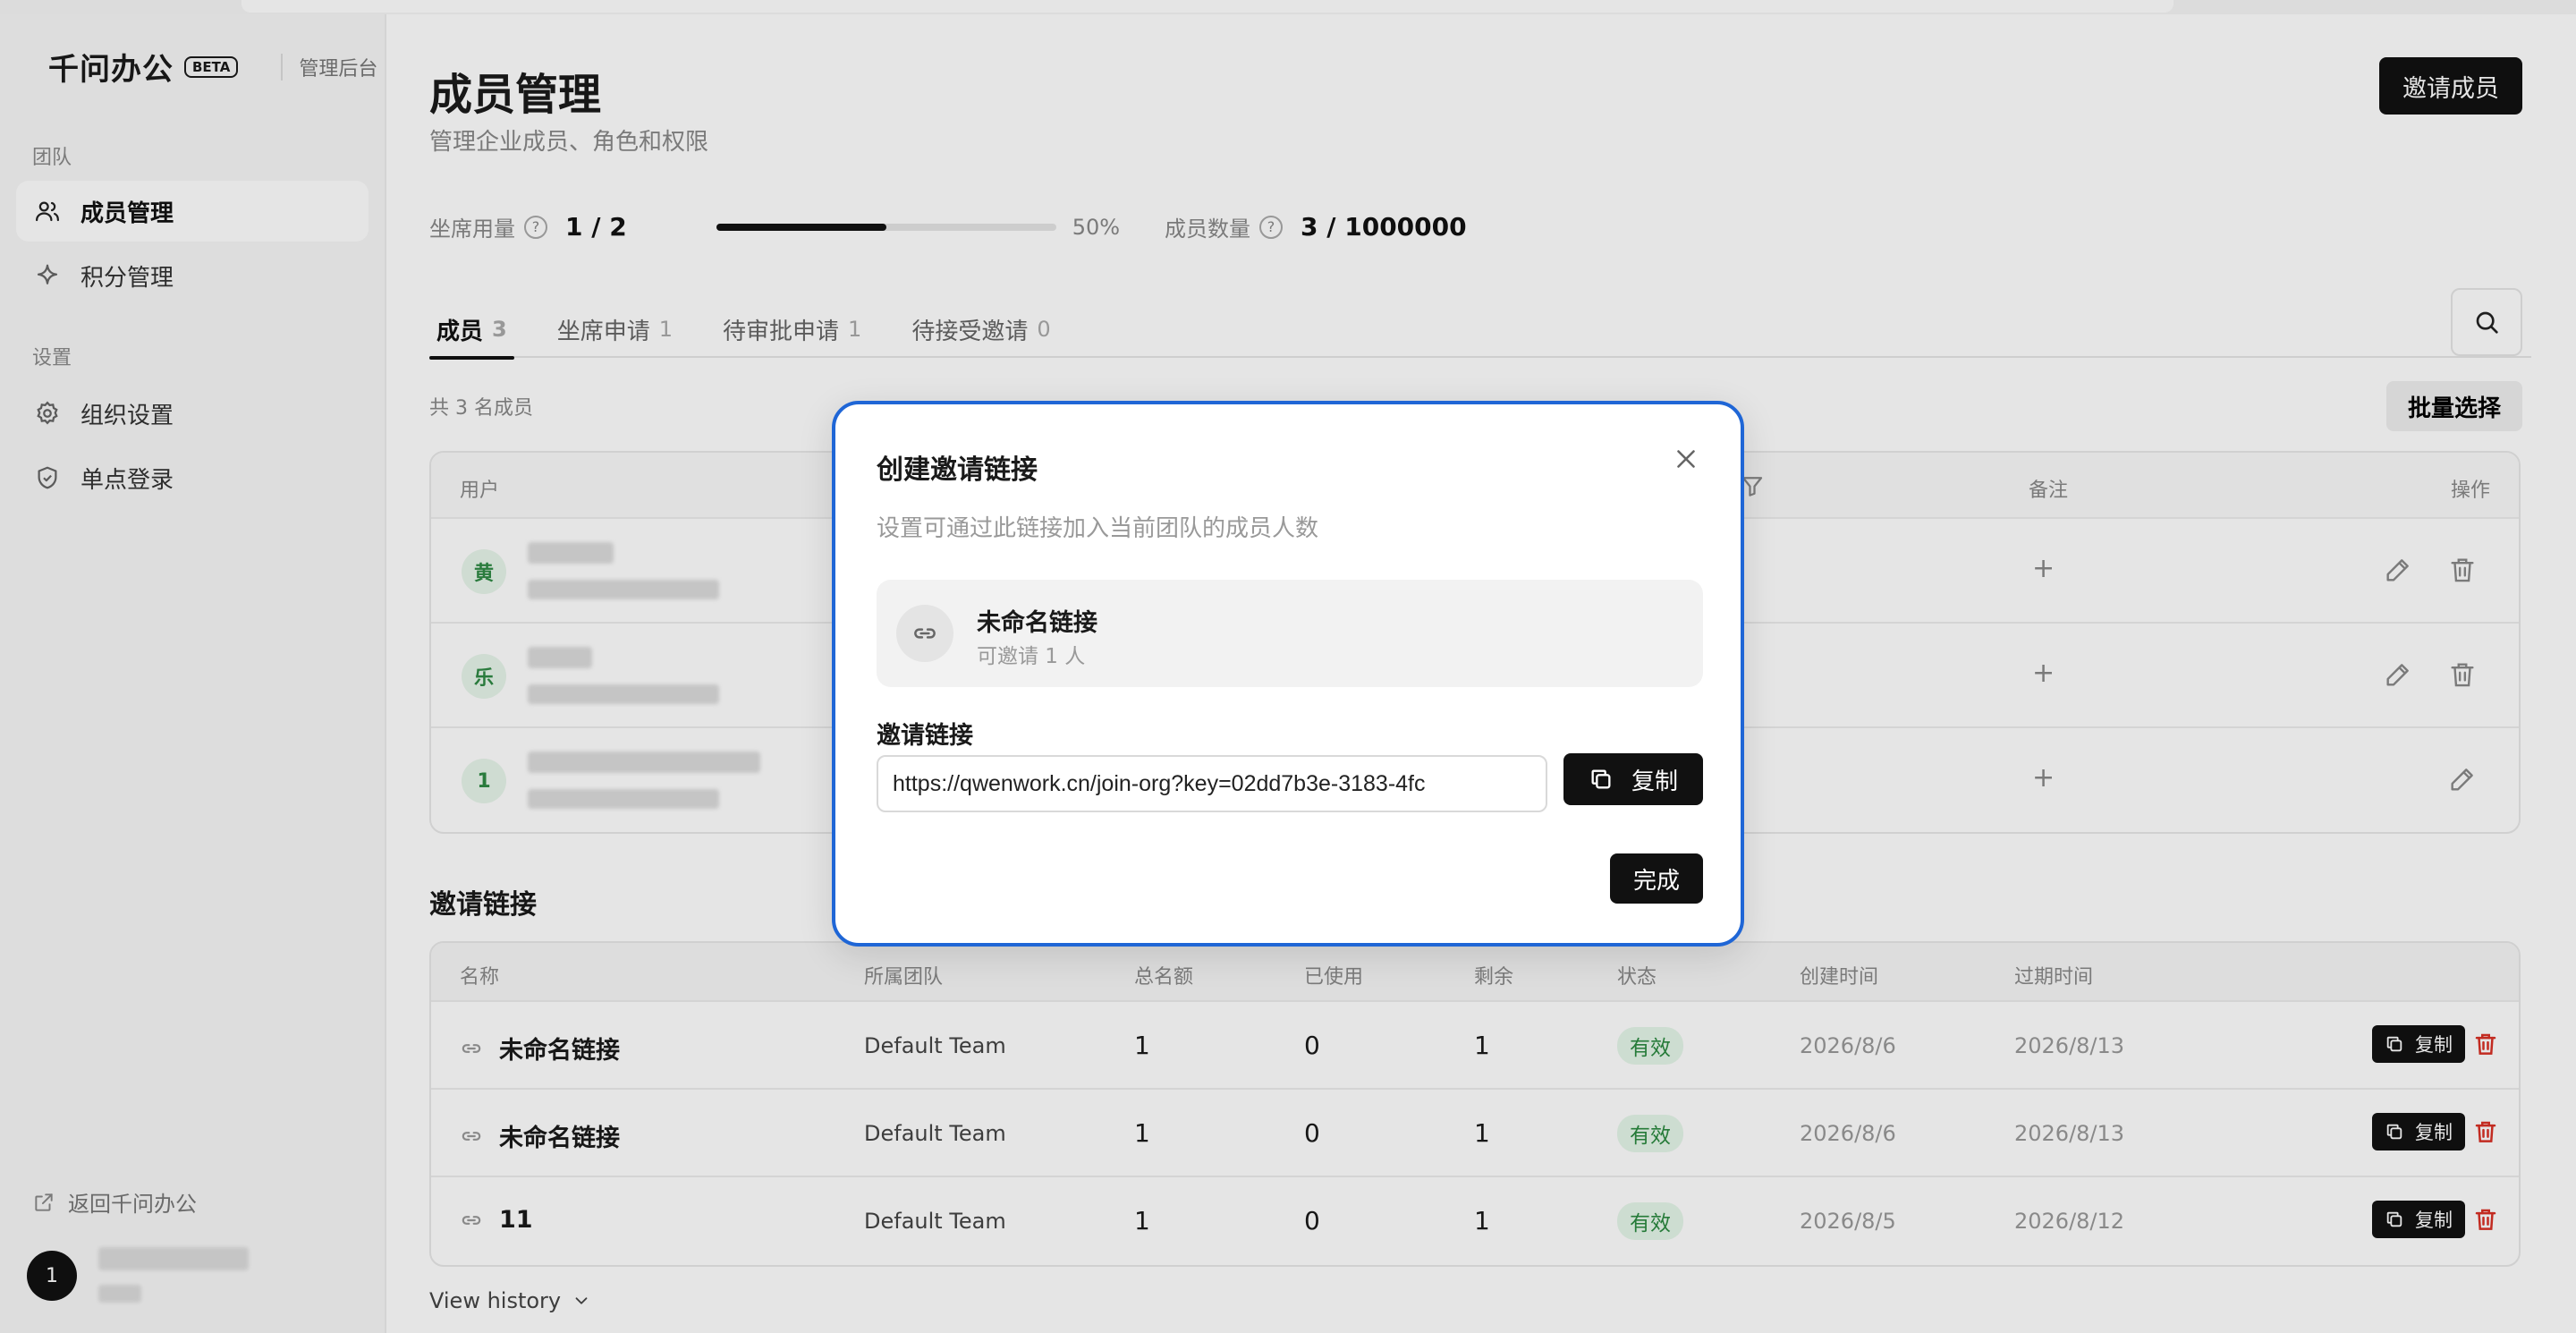 The width and height of the screenshot is (2576, 1333). What do you see at coordinates (1098, 528) in the screenshot?
I see `modal-subtitle: 设置可通过此链接加入当前团队的成员人数` at bounding box center [1098, 528].